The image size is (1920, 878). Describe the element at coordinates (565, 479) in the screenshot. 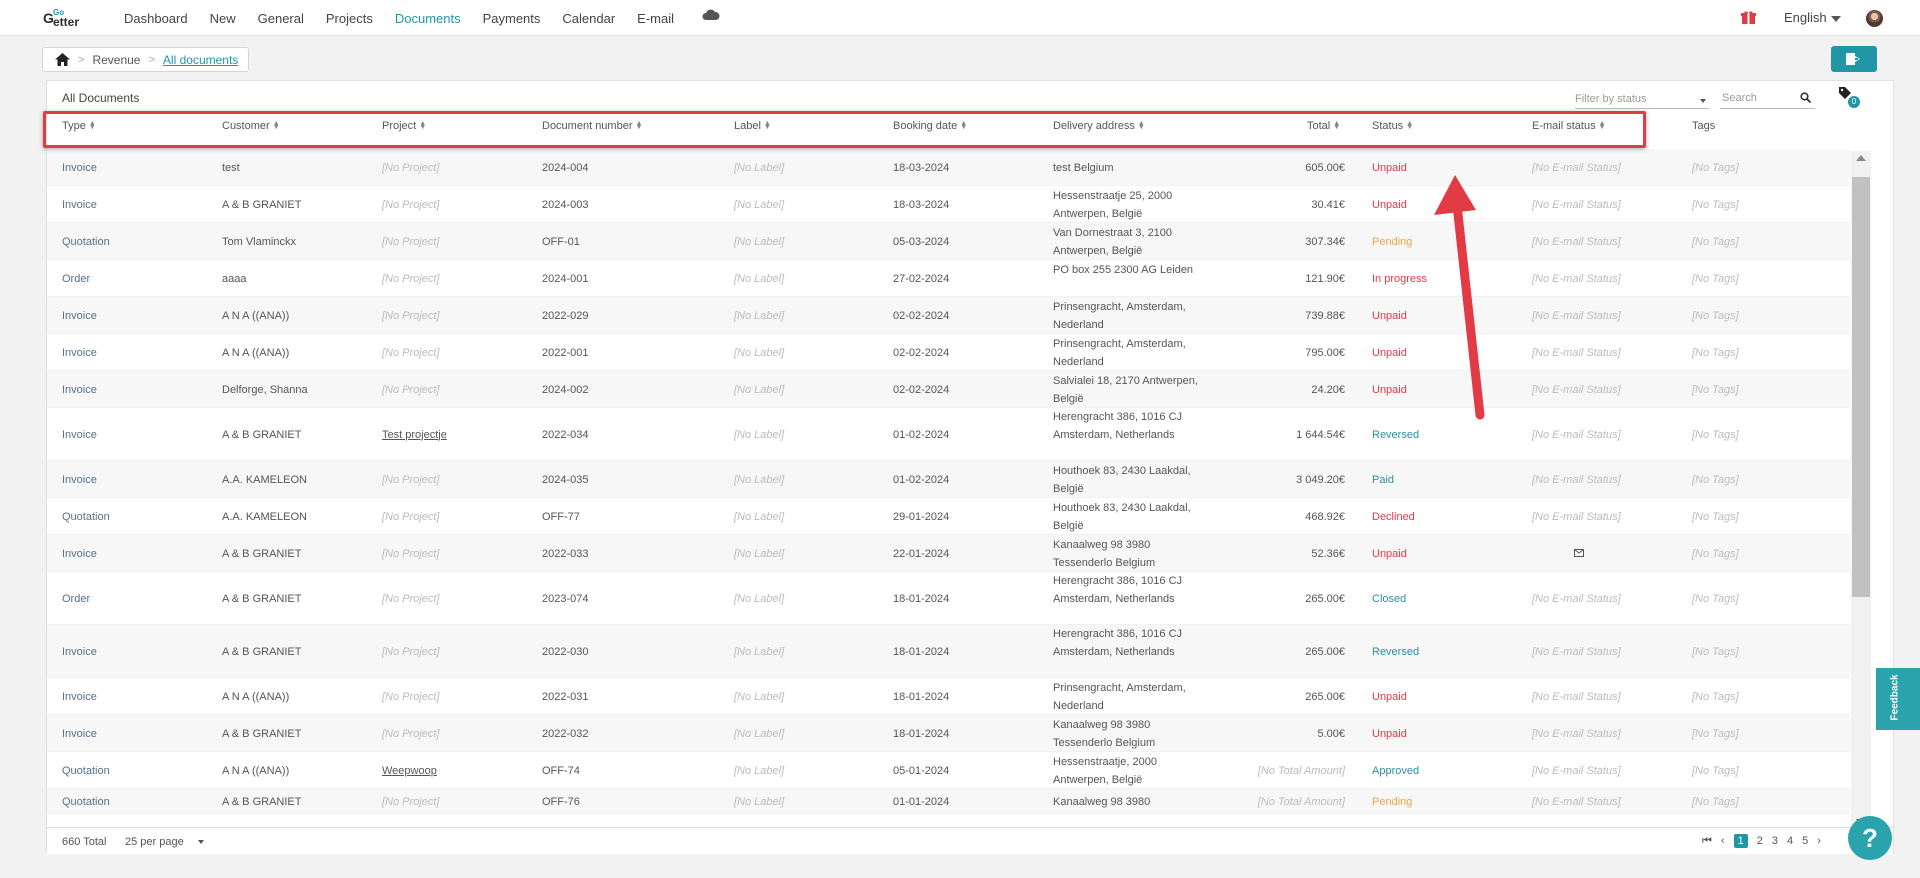

I see `cell-document-number: 2024-035` at that location.